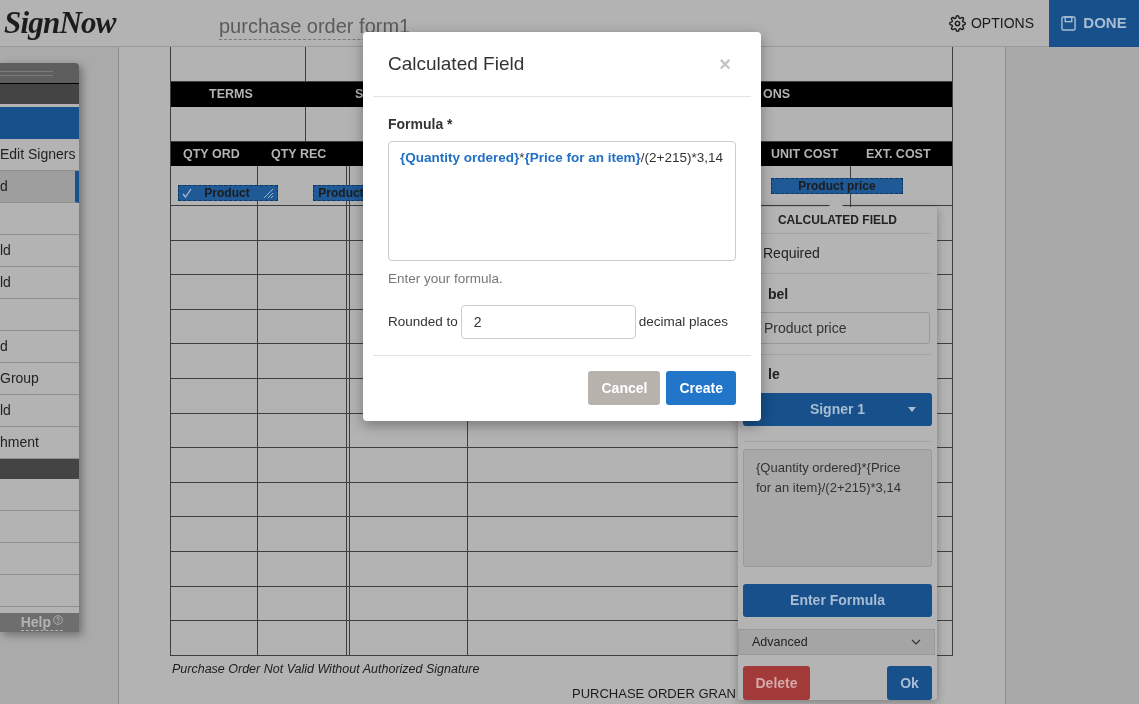 The image size is (1139, 704). What do you see at coordinates (791, 253) in the screenshot?
I see `required-label: Required` at bounding box center [791, 253].